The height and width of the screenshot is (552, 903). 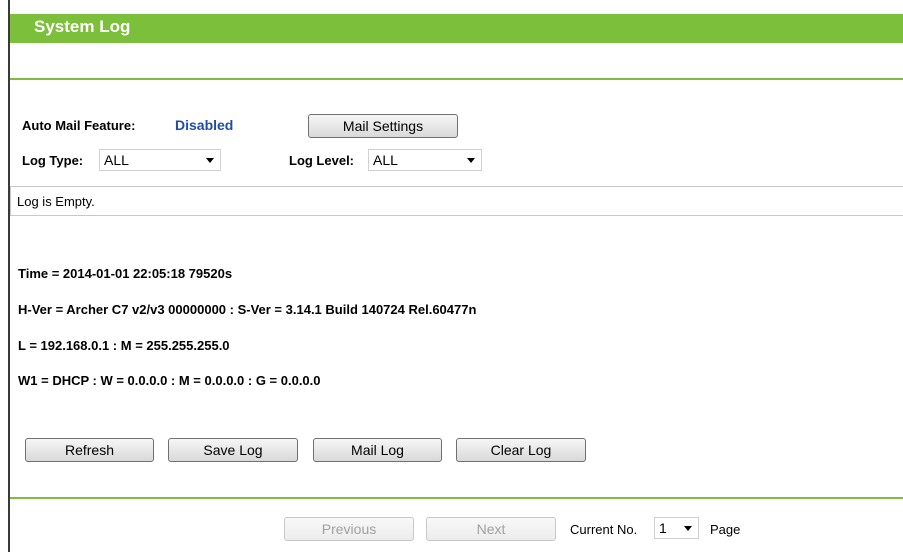 I want to click on next-button: Next, so click(x=491, y=529).